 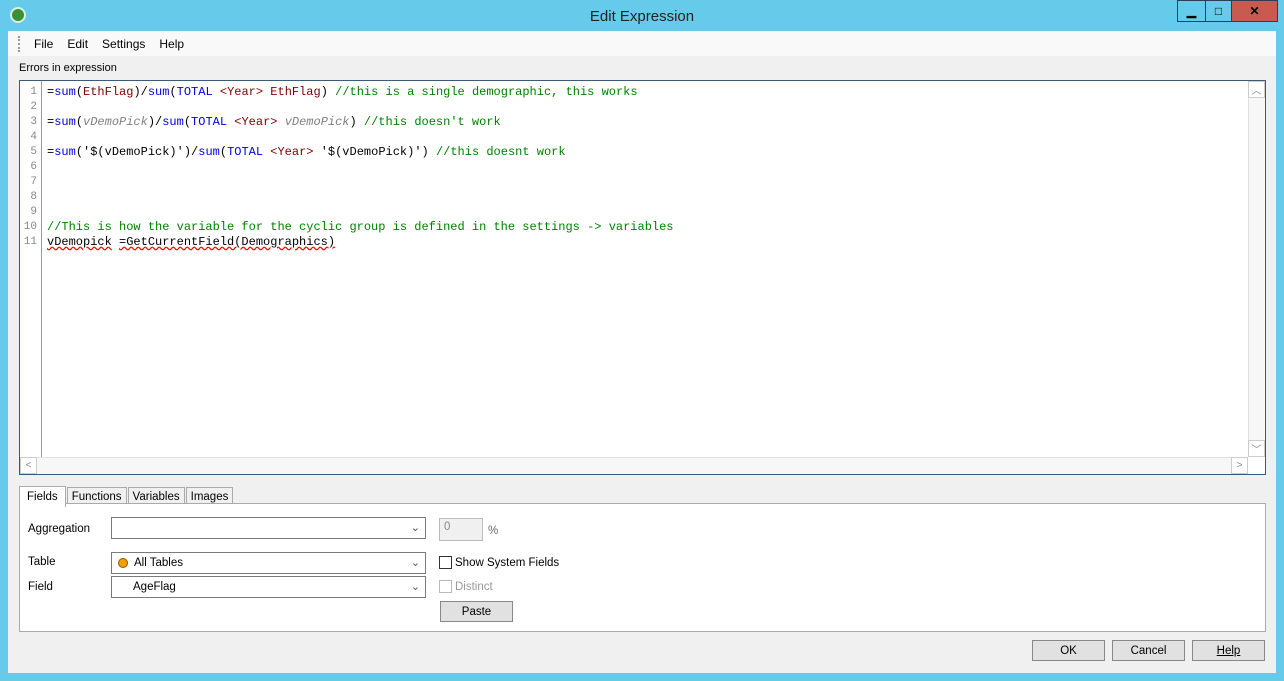 I want to click on table-label: Table, so click(x=42, y=562).